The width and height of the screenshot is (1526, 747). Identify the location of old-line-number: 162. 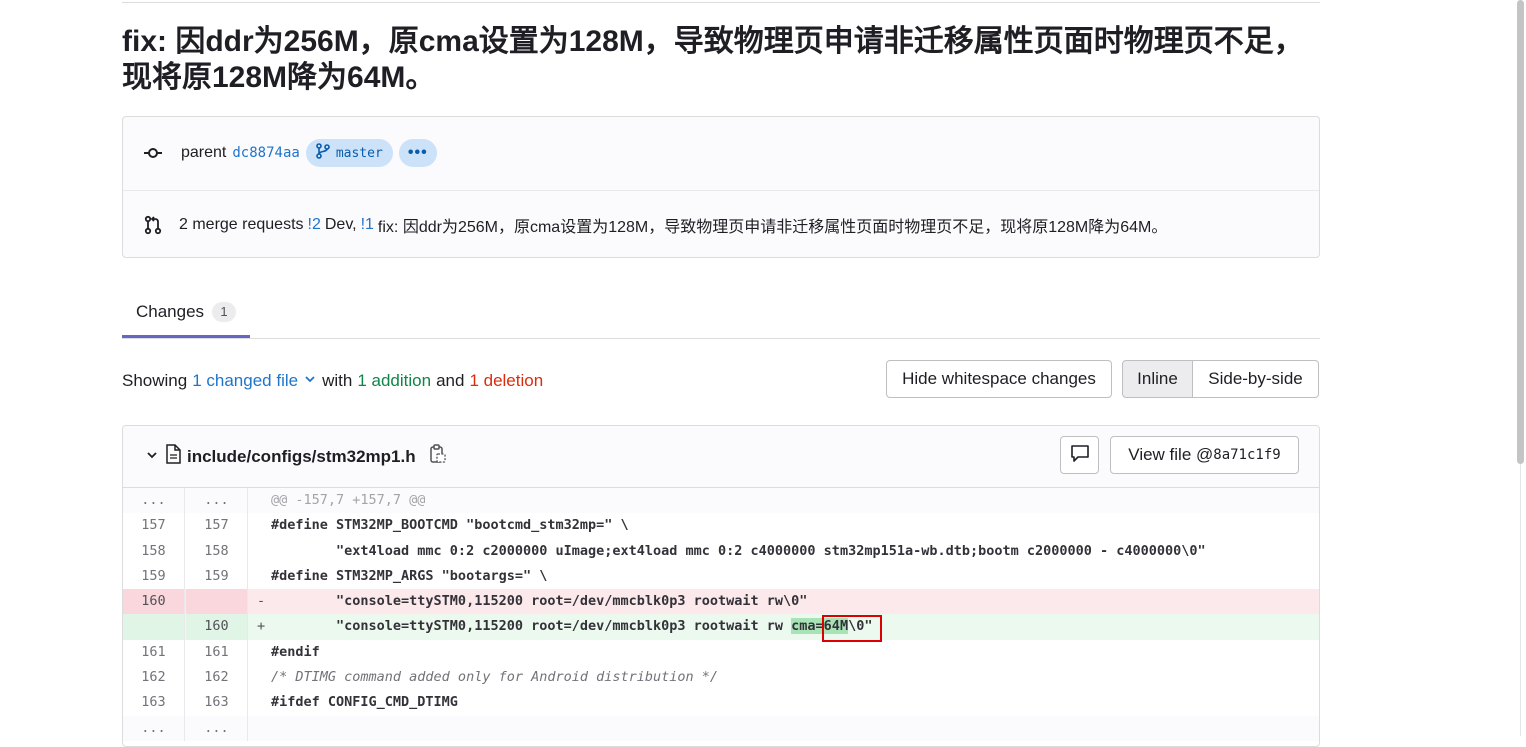
(154, 678).